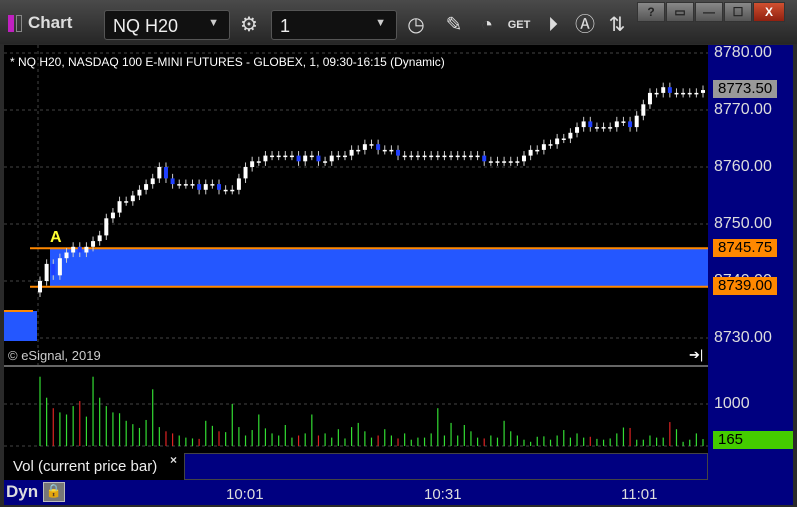 Image resolution: width=797 pixels, height=507 pixels. Describe the element at coordinates (54, 355) in the screenshot. I see `copyright: © eSignal, 2019` at that location.